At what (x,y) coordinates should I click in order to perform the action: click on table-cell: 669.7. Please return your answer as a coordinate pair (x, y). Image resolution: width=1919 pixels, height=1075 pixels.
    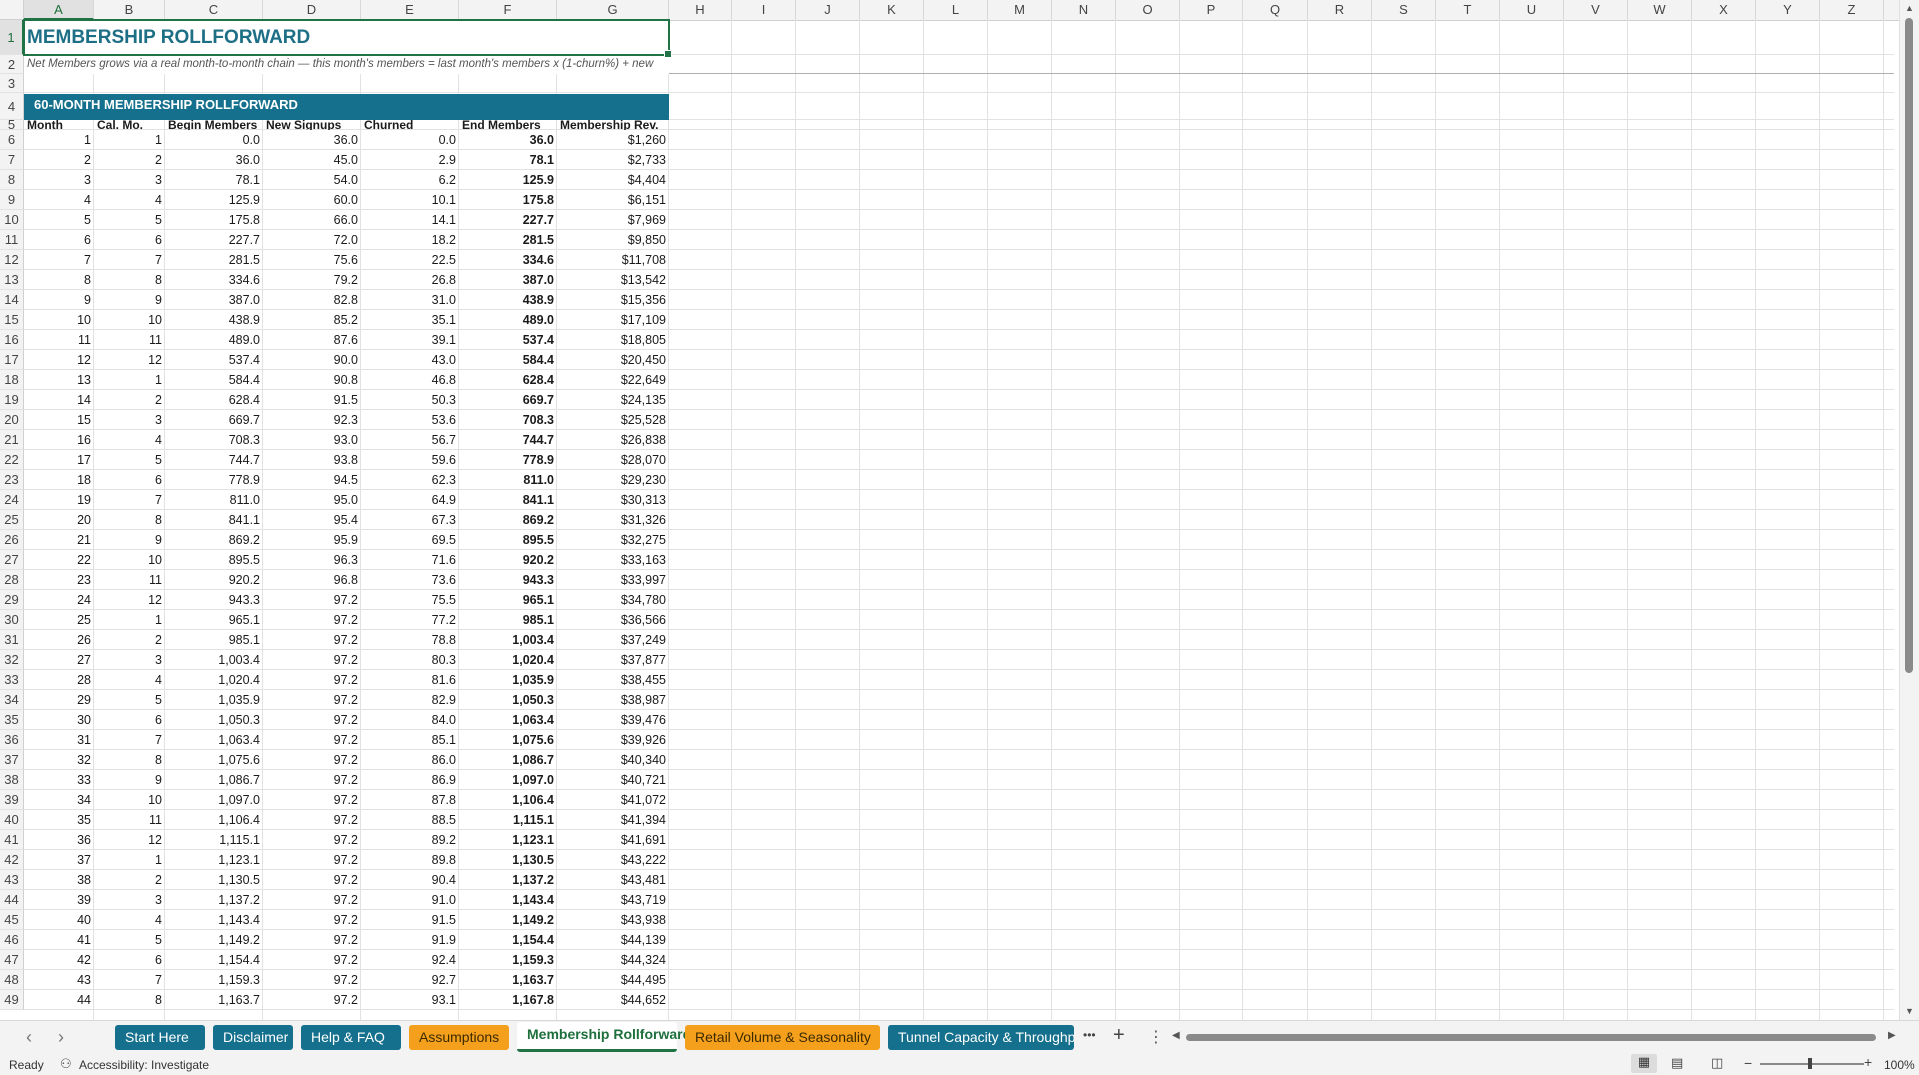
    Looking at the image, I should click on (214, 420).